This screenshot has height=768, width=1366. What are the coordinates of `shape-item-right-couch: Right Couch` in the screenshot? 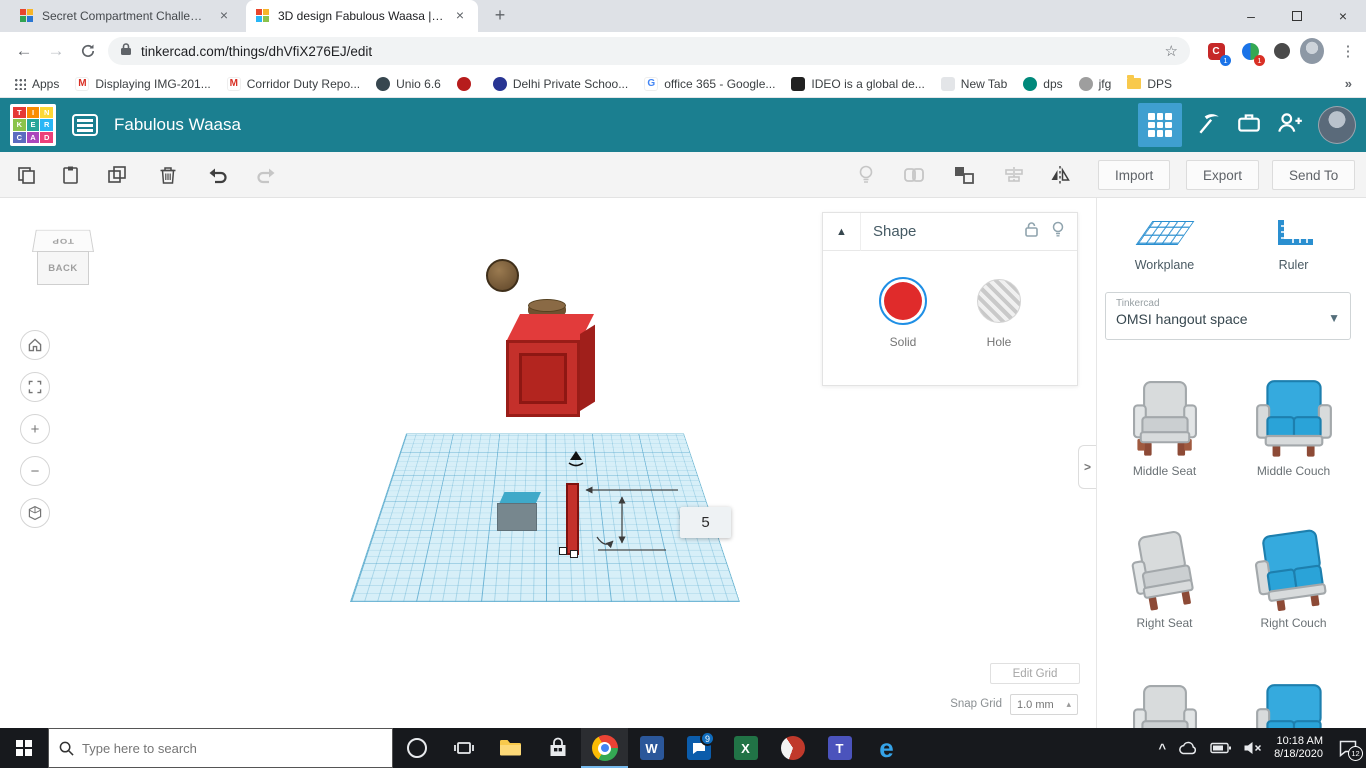 It's located at (1293, 579).